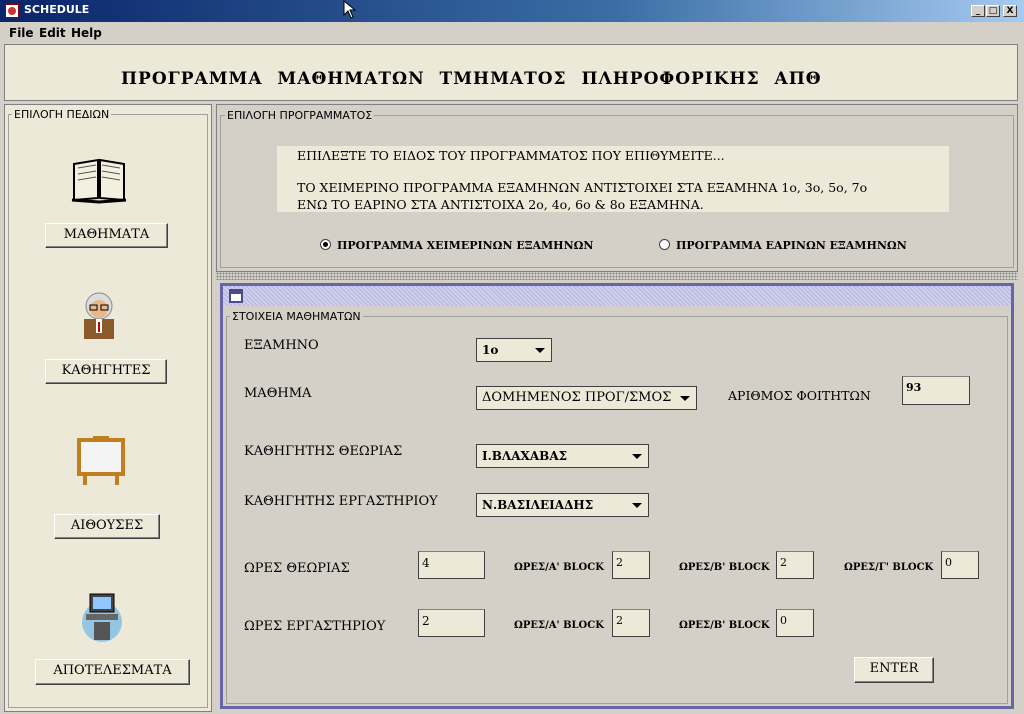  What do you see at coordinates (323, 451) in the screenshot?
I see `theory-prof-label: ΚΑΘΗΓΗΤΗΣ ΘΕΩΡΙΑΣ` at bounding box center [323, 451].